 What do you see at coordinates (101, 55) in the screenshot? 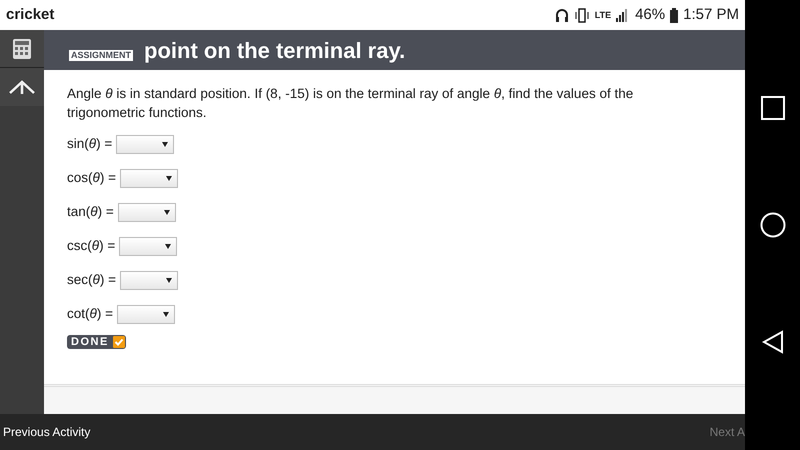
I see `assignment-badge: ASSIGNMENT` at bounding box center [101, 55].